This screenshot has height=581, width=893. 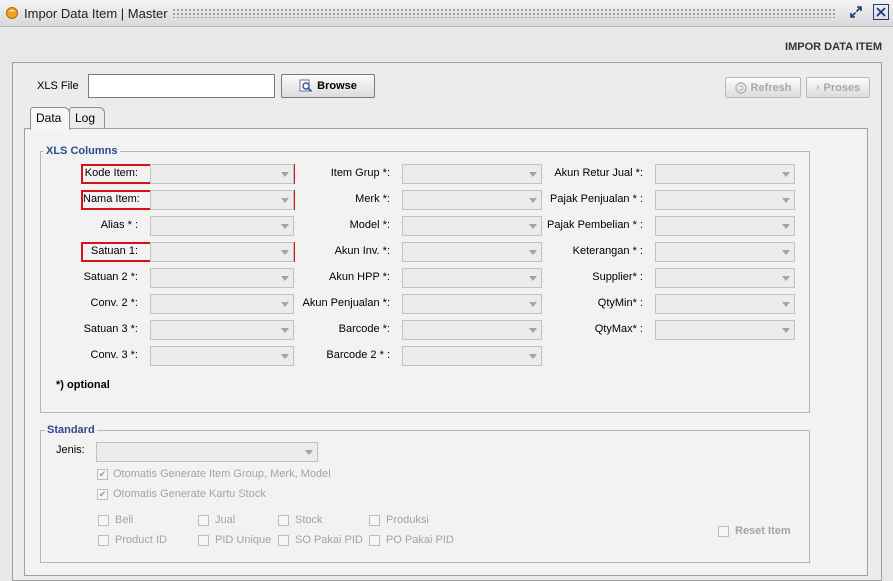 What do you see at coordinates (595, 225) in the screenshot?
I see `pajak-pembelian-label: Pajak Pembelian * :` at bounding box center [595, 225].